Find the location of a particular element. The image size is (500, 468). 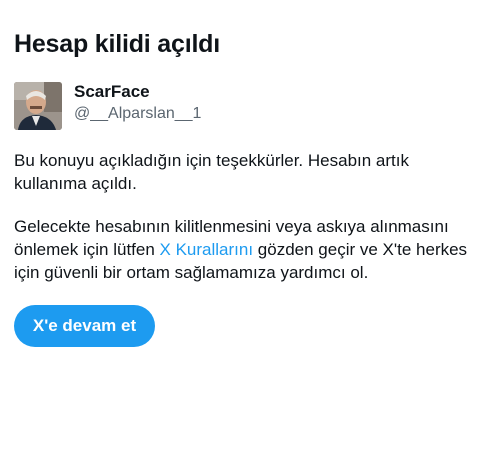

x-rules-link: X Kurallarını is located at coordinates (207, 249).